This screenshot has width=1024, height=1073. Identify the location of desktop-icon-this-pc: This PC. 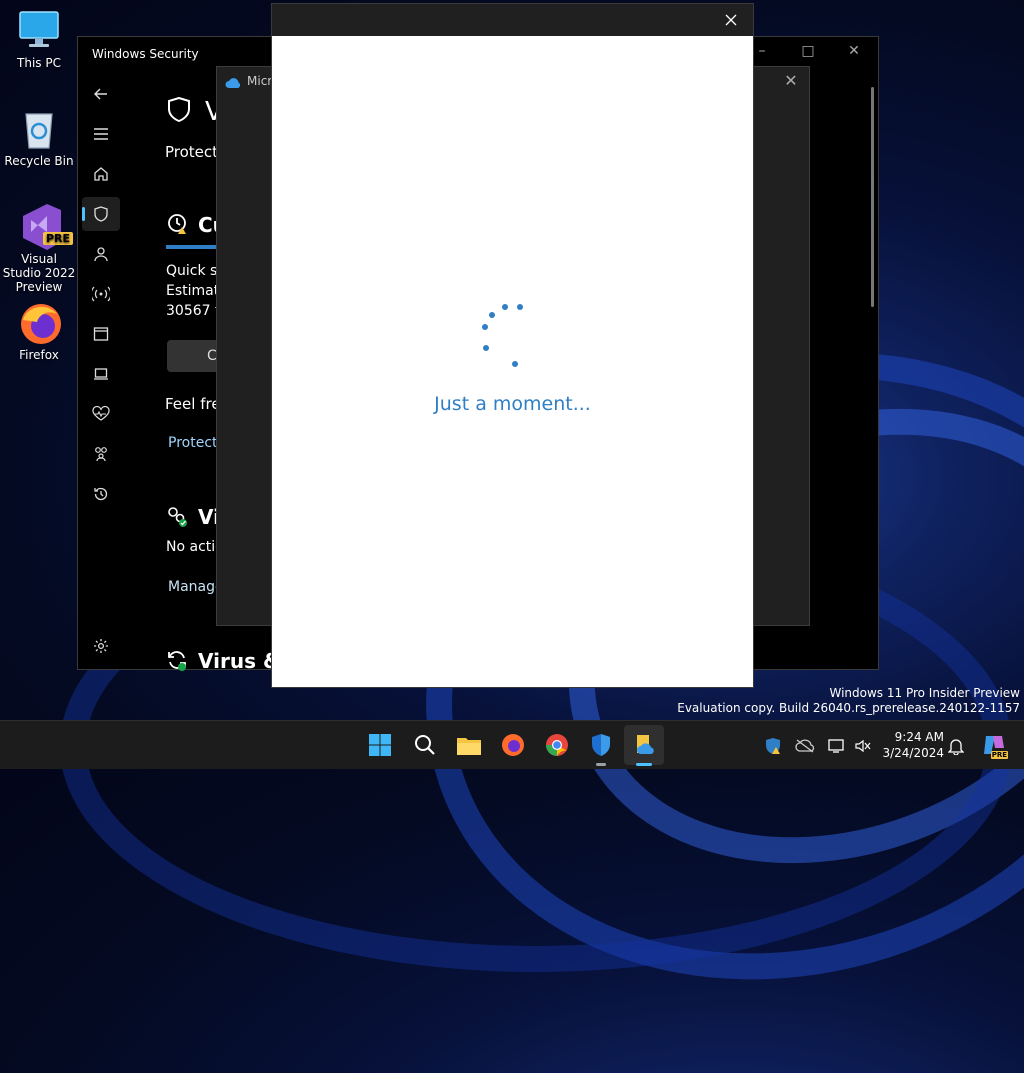
(39, 39).